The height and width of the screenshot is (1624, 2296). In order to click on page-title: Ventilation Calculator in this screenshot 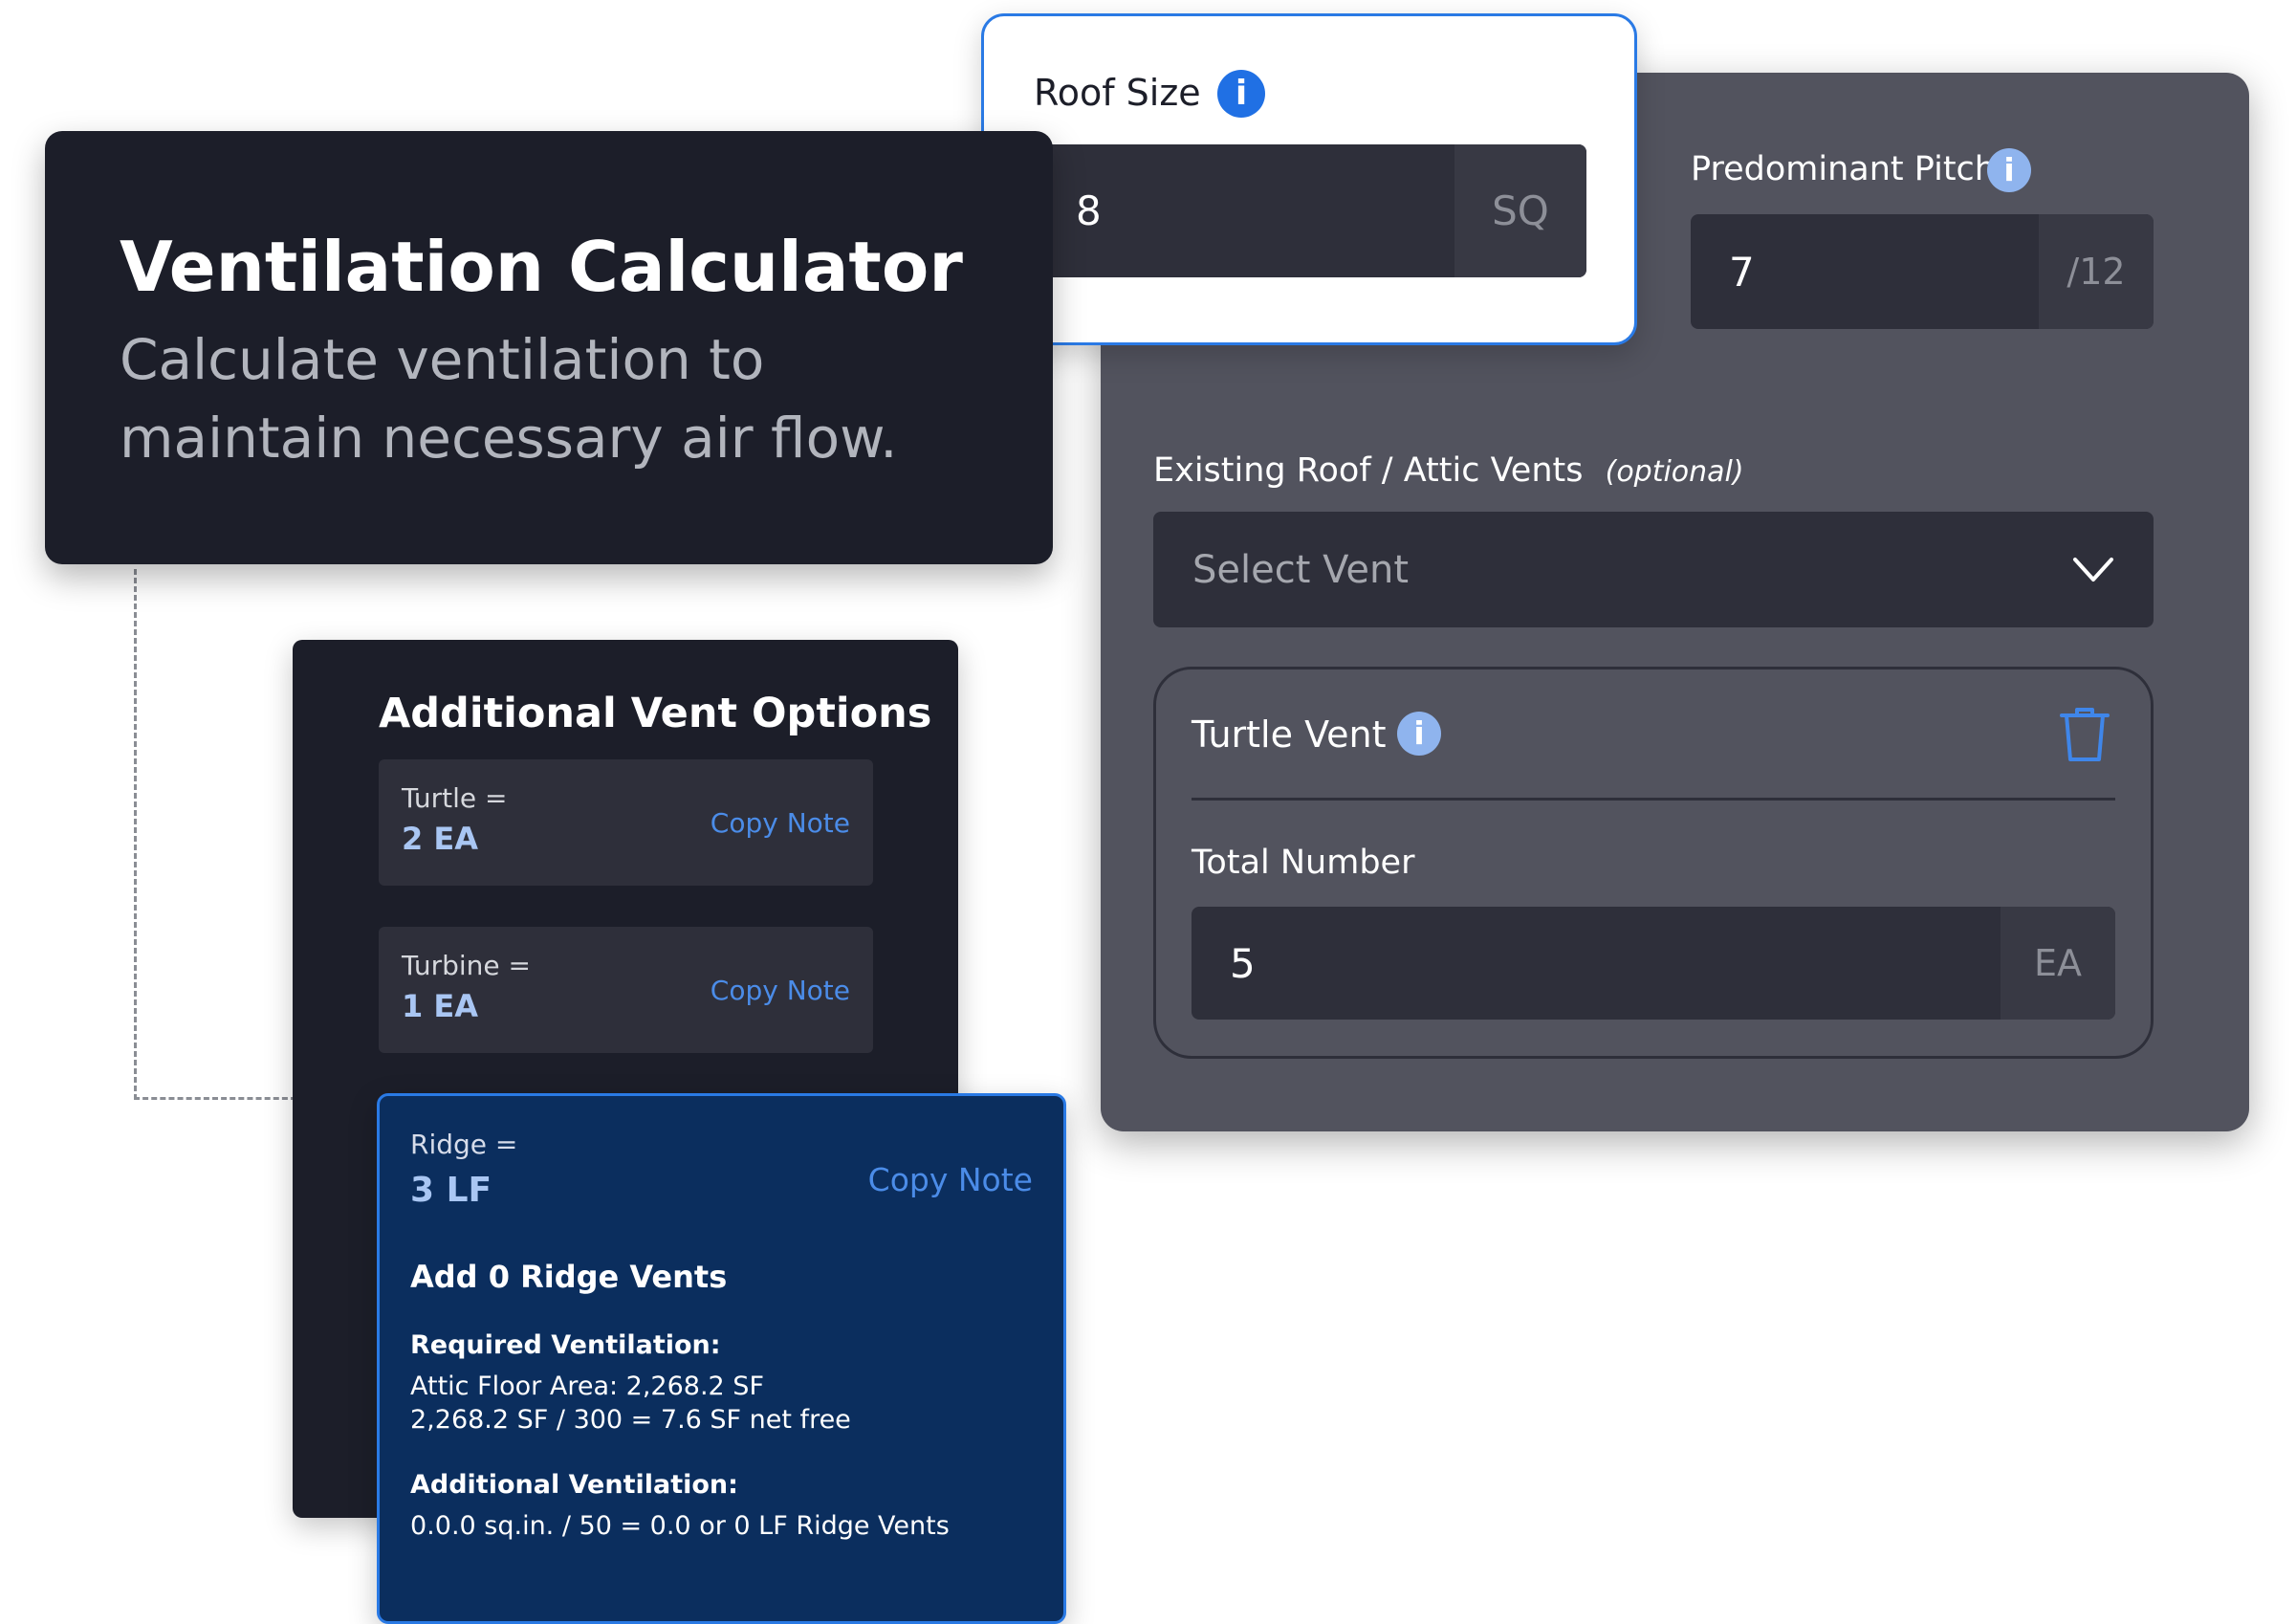, I will do `click(541, 267)`.